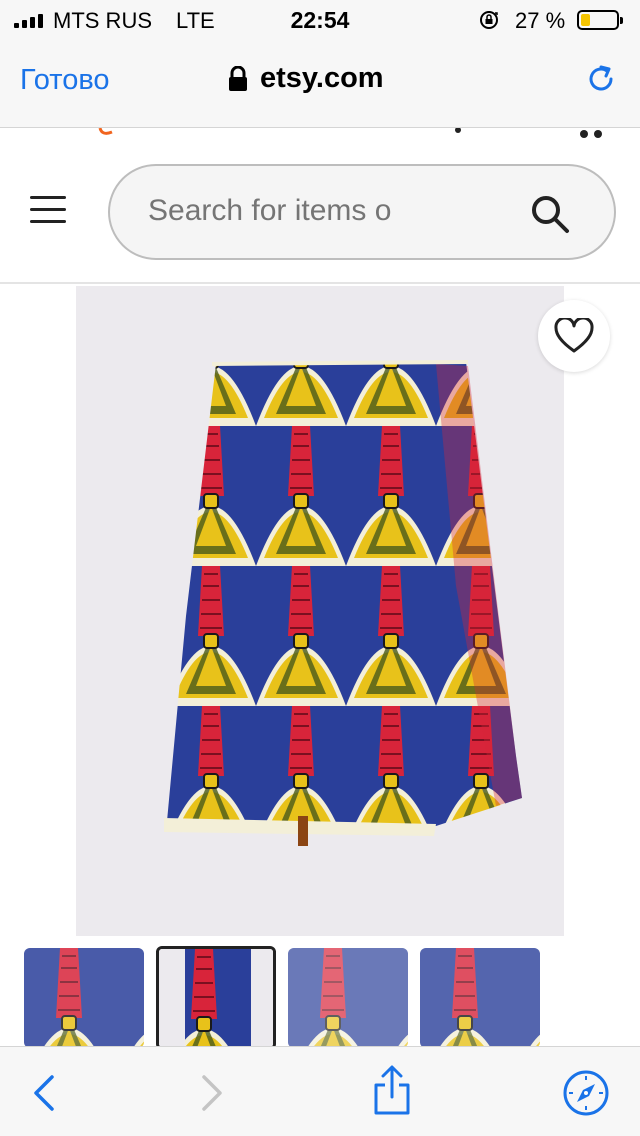  What do you see at coordinates (489, 20) in the screenshot?
I see `orientation-lock-icon` at bounding box center [489, 20].